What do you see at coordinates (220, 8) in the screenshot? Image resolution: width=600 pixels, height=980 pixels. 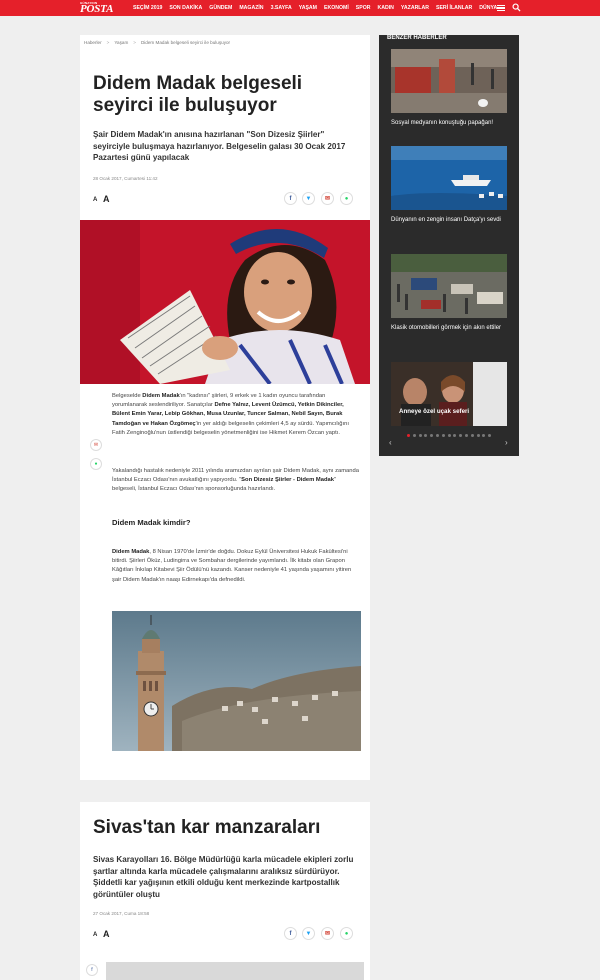 I see `nav-item-gundem: GÜNDEM` at bounding box center [220, 8].